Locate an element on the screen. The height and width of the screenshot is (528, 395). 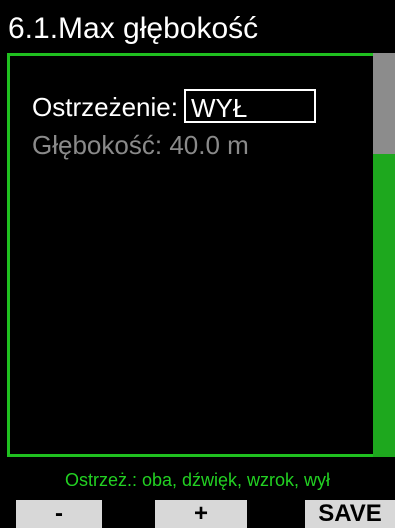
scrollbar is located at coordinates (384, 255).